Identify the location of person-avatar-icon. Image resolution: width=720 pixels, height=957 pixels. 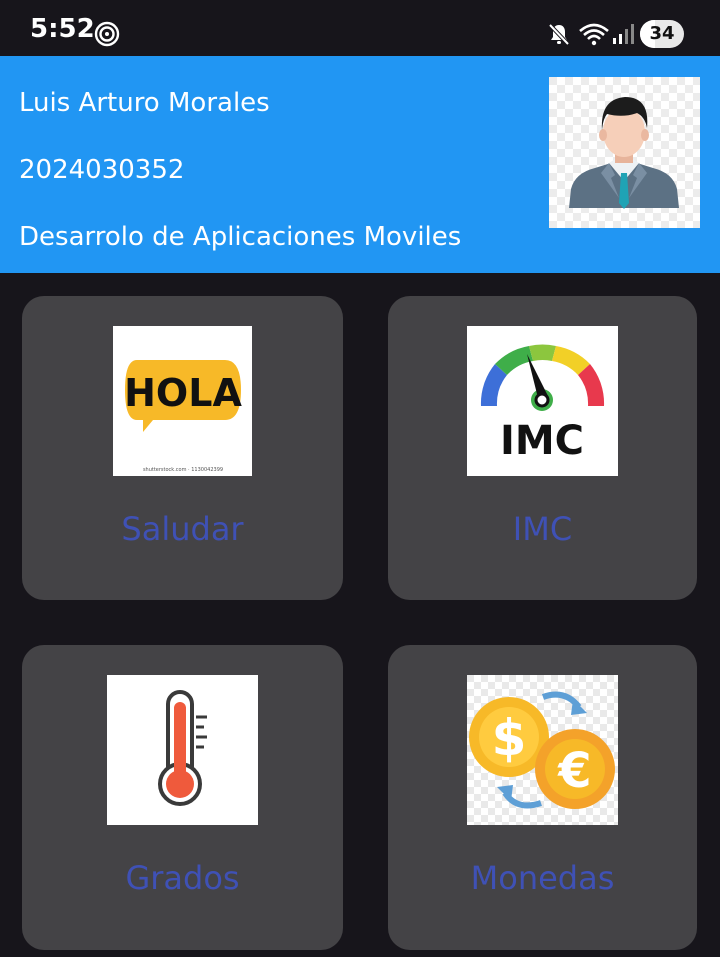
(624, 152).